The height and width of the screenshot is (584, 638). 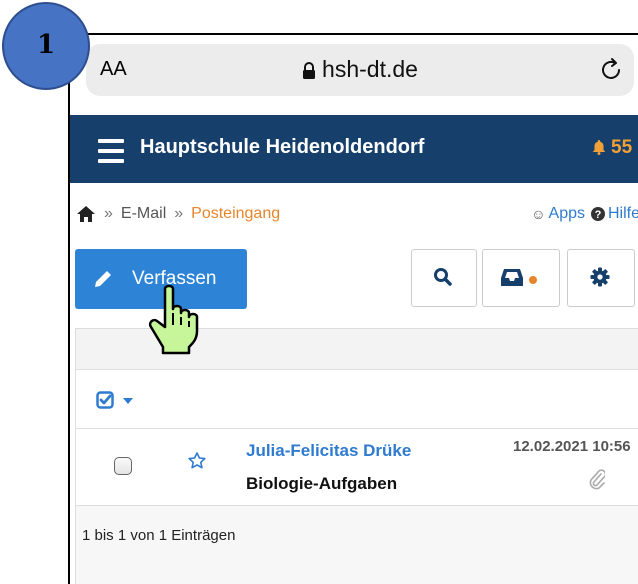 What do you see at coordinates (123, 466) in the screenshot?
I see `message-checkbox` at bounding box center [123, 466].